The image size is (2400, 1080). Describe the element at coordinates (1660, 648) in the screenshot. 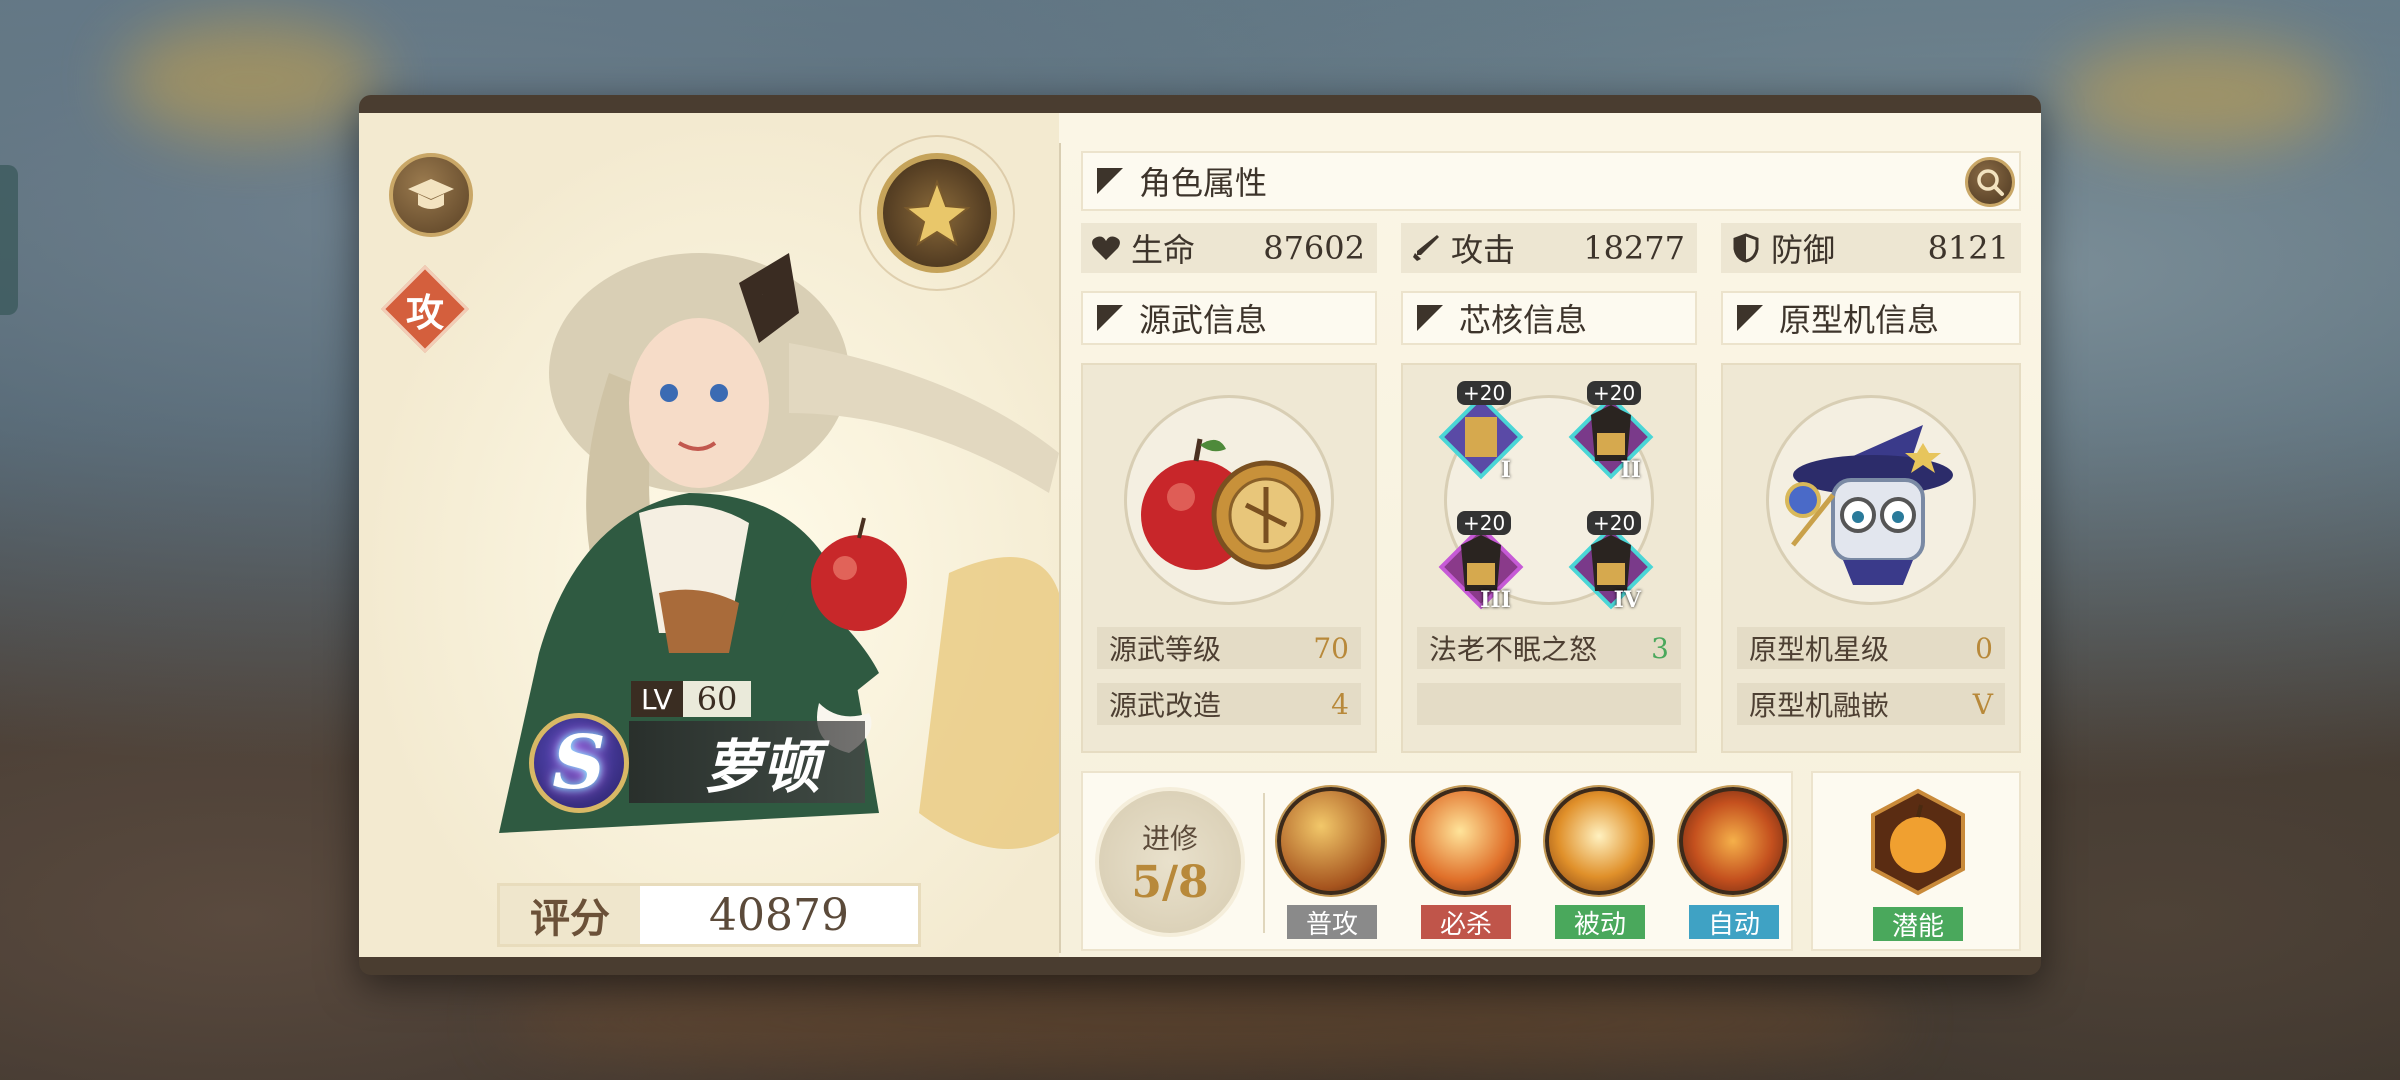

I see `core-set-value: 3` at that location.